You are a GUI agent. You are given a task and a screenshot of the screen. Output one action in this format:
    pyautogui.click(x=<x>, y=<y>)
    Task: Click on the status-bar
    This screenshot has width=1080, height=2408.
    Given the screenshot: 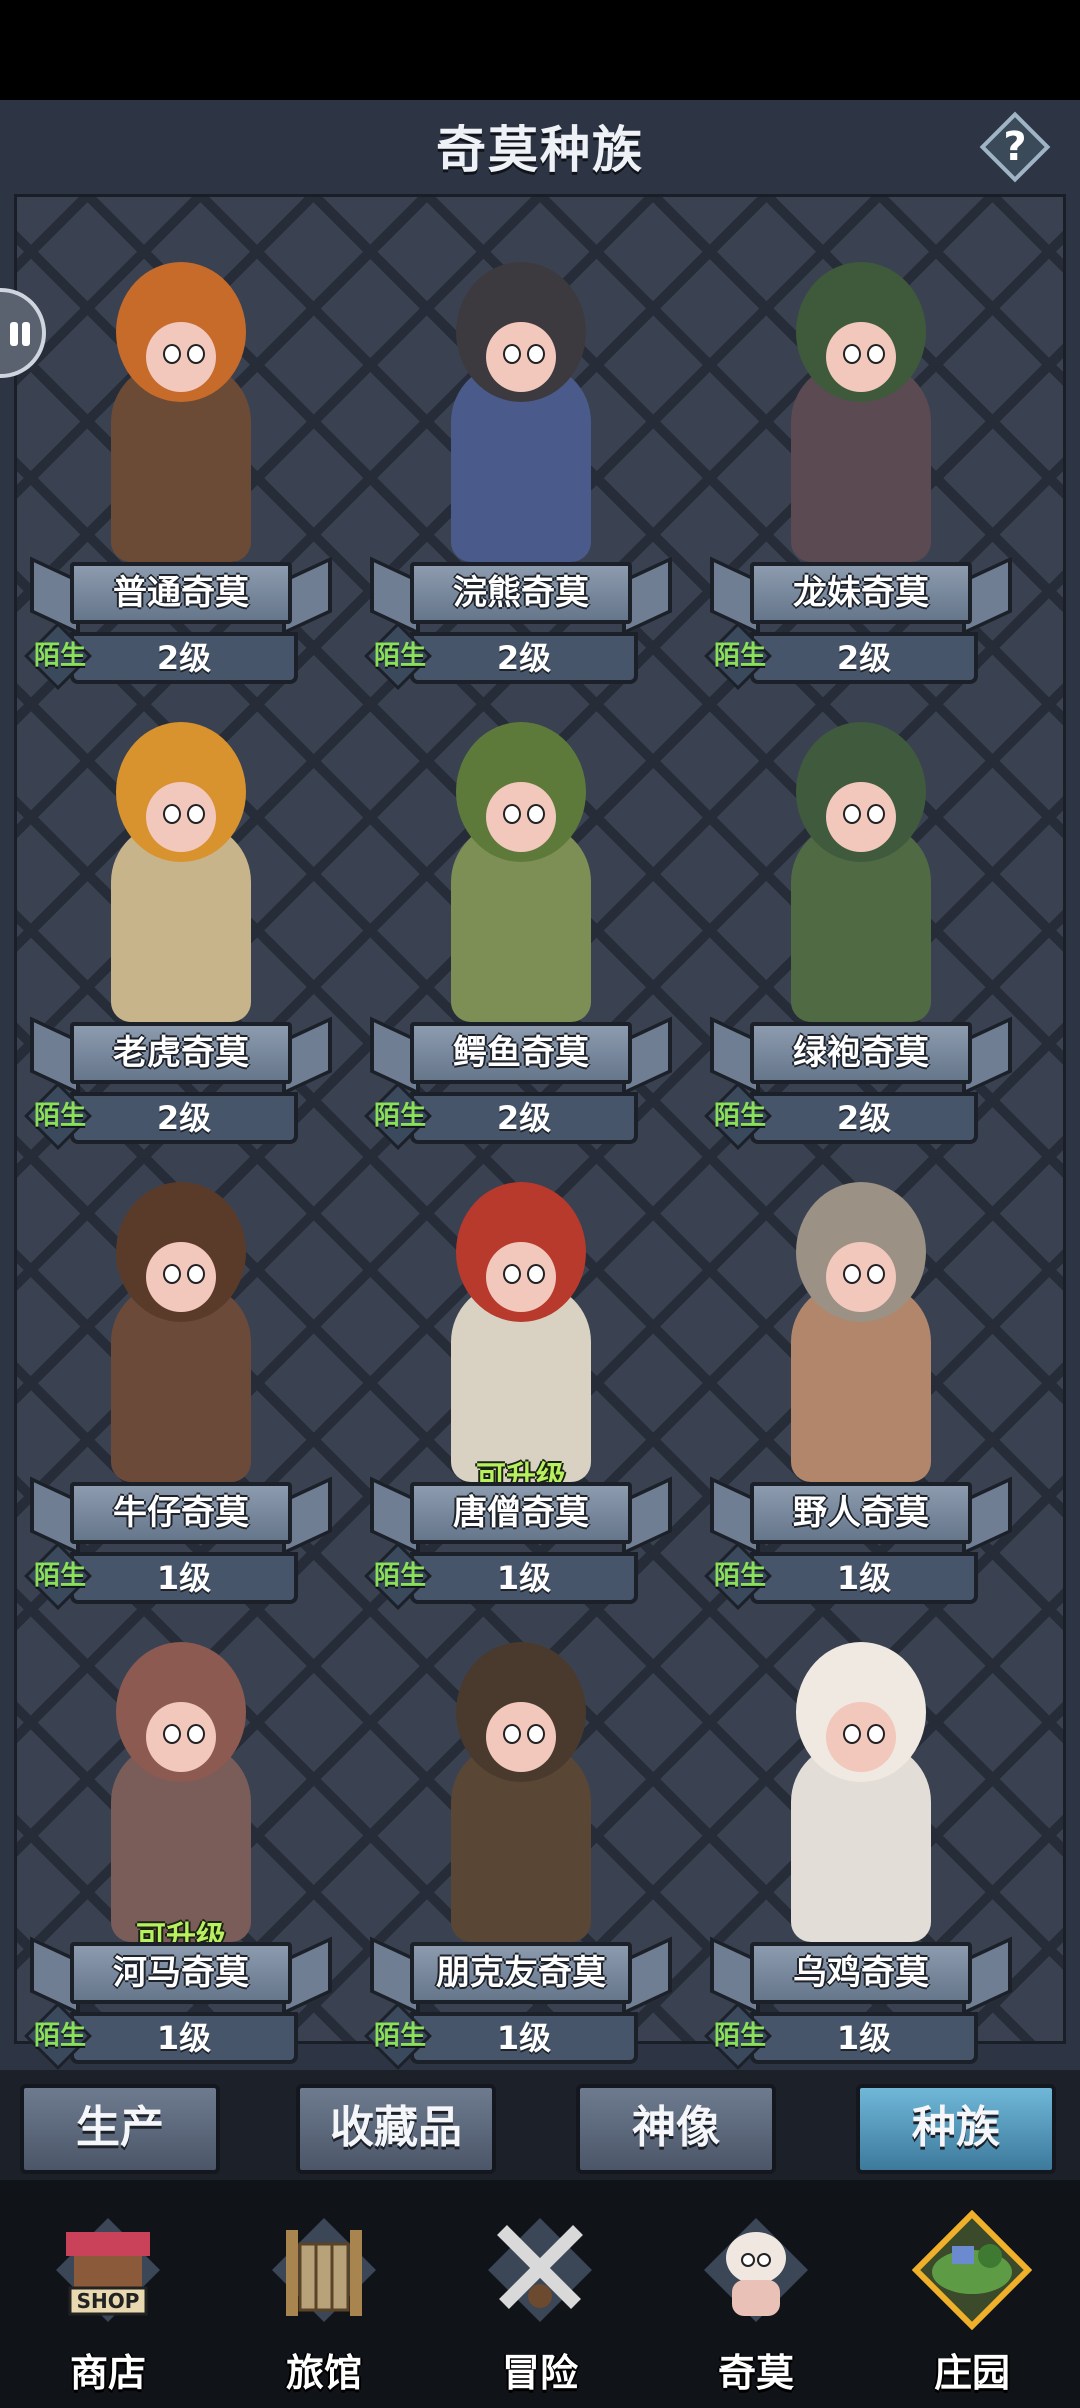 What is the action you would take?
    pyautogui.click(x=540, y=50)
    